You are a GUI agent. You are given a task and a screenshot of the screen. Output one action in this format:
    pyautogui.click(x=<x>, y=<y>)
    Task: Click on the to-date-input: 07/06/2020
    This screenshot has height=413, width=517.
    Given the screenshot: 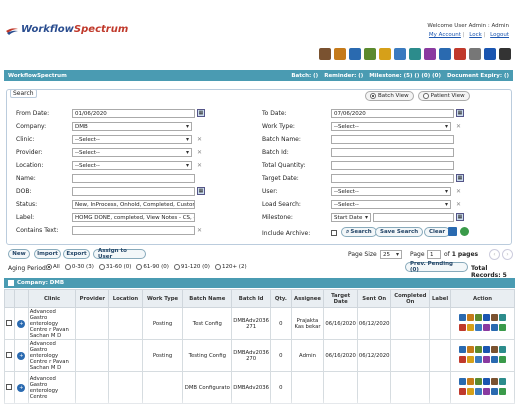 What is the action you would take?
    pyautogui.click(x=392, y=113)
    